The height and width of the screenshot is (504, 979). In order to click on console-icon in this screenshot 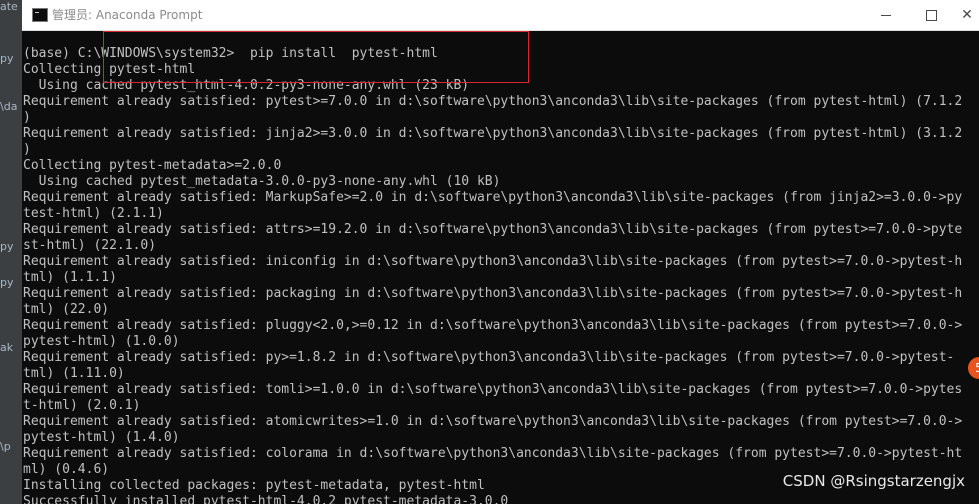, I will do `click(40, 15)`.